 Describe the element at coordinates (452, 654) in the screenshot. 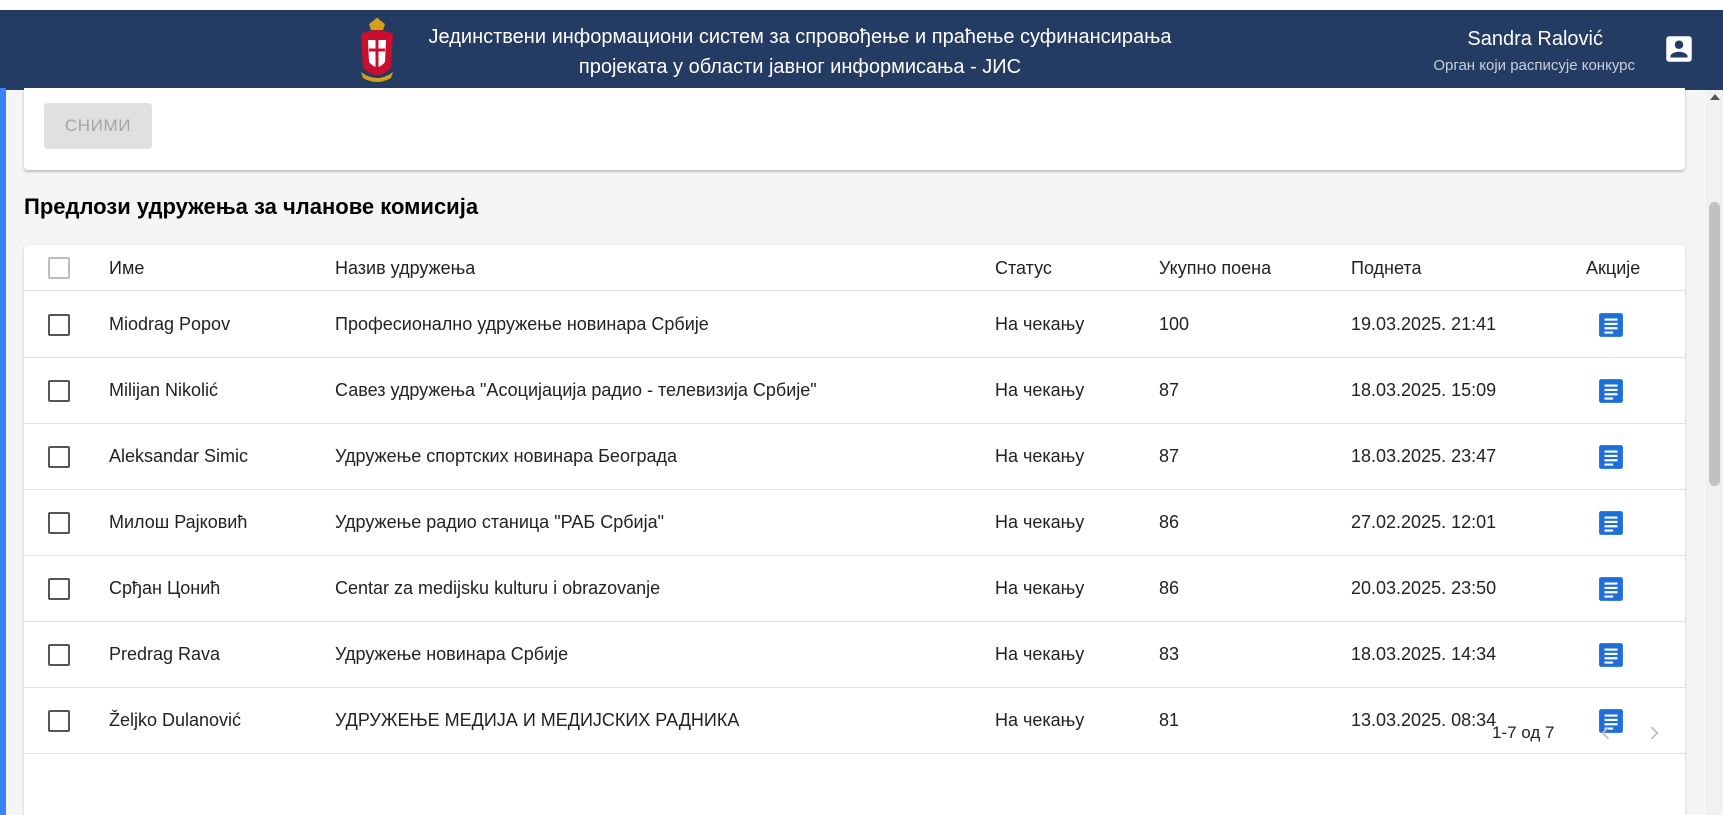

I see `cell-association: Удружење новинара Србије` at that location.